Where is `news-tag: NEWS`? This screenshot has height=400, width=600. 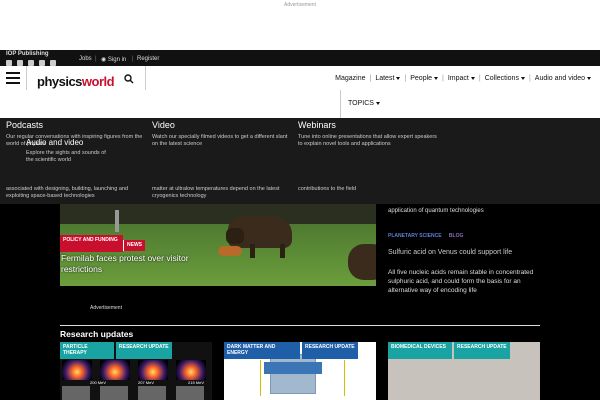 news-tag: NEWS is located at coordinates (134, 245).